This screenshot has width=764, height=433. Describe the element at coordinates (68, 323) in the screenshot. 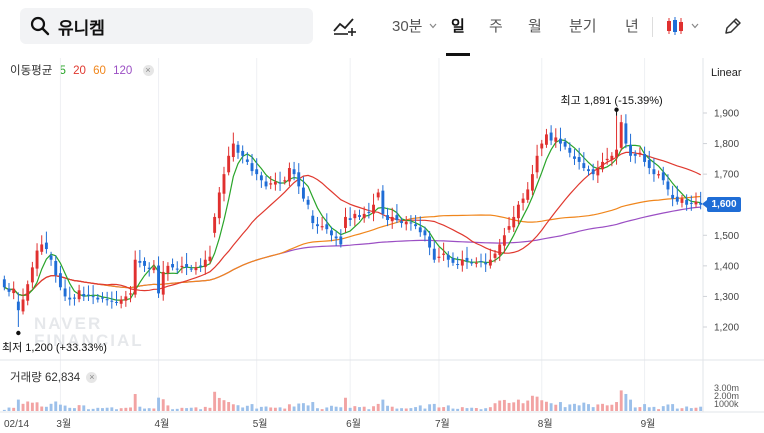

I see `svg-text: NAVER` at that location.